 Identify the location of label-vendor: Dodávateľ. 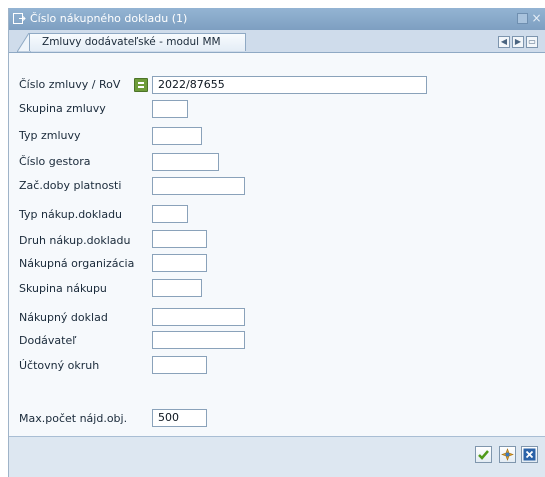
(48, 340).